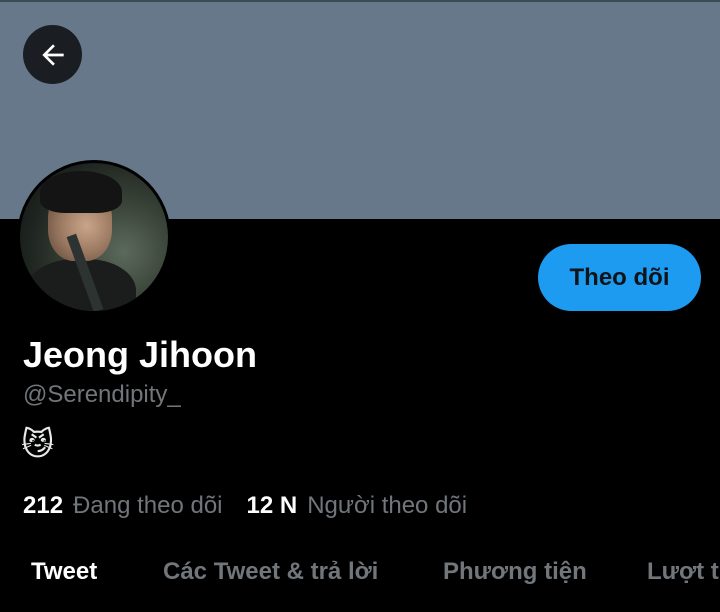  What do you see at coordinates (140, 354) in the screenshot?
I see `display-name: Jeong Jihoon` at bounding box center [140, 354].